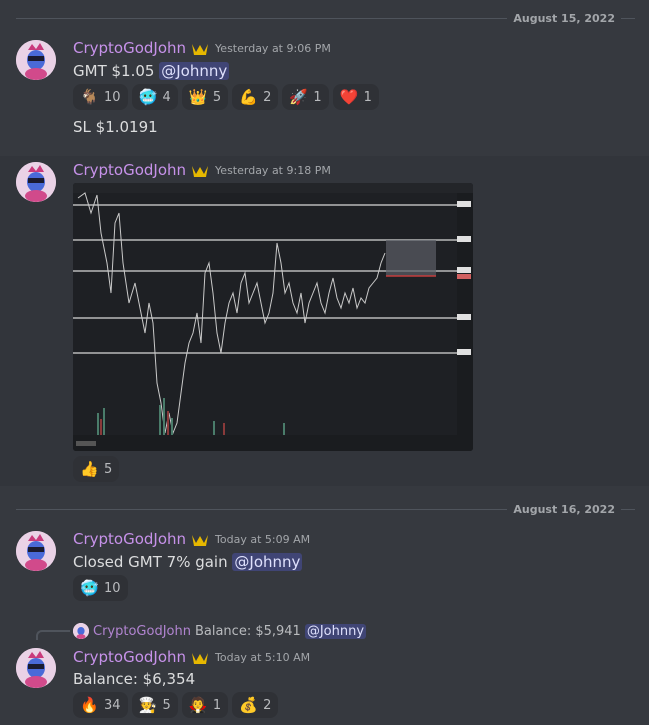 Image resolution: width=649 pixels, height=725 pixels. Describe the element at coordinates (134, 679) in the screenshot. I see `message-text: Balance: $6,354` at that location.